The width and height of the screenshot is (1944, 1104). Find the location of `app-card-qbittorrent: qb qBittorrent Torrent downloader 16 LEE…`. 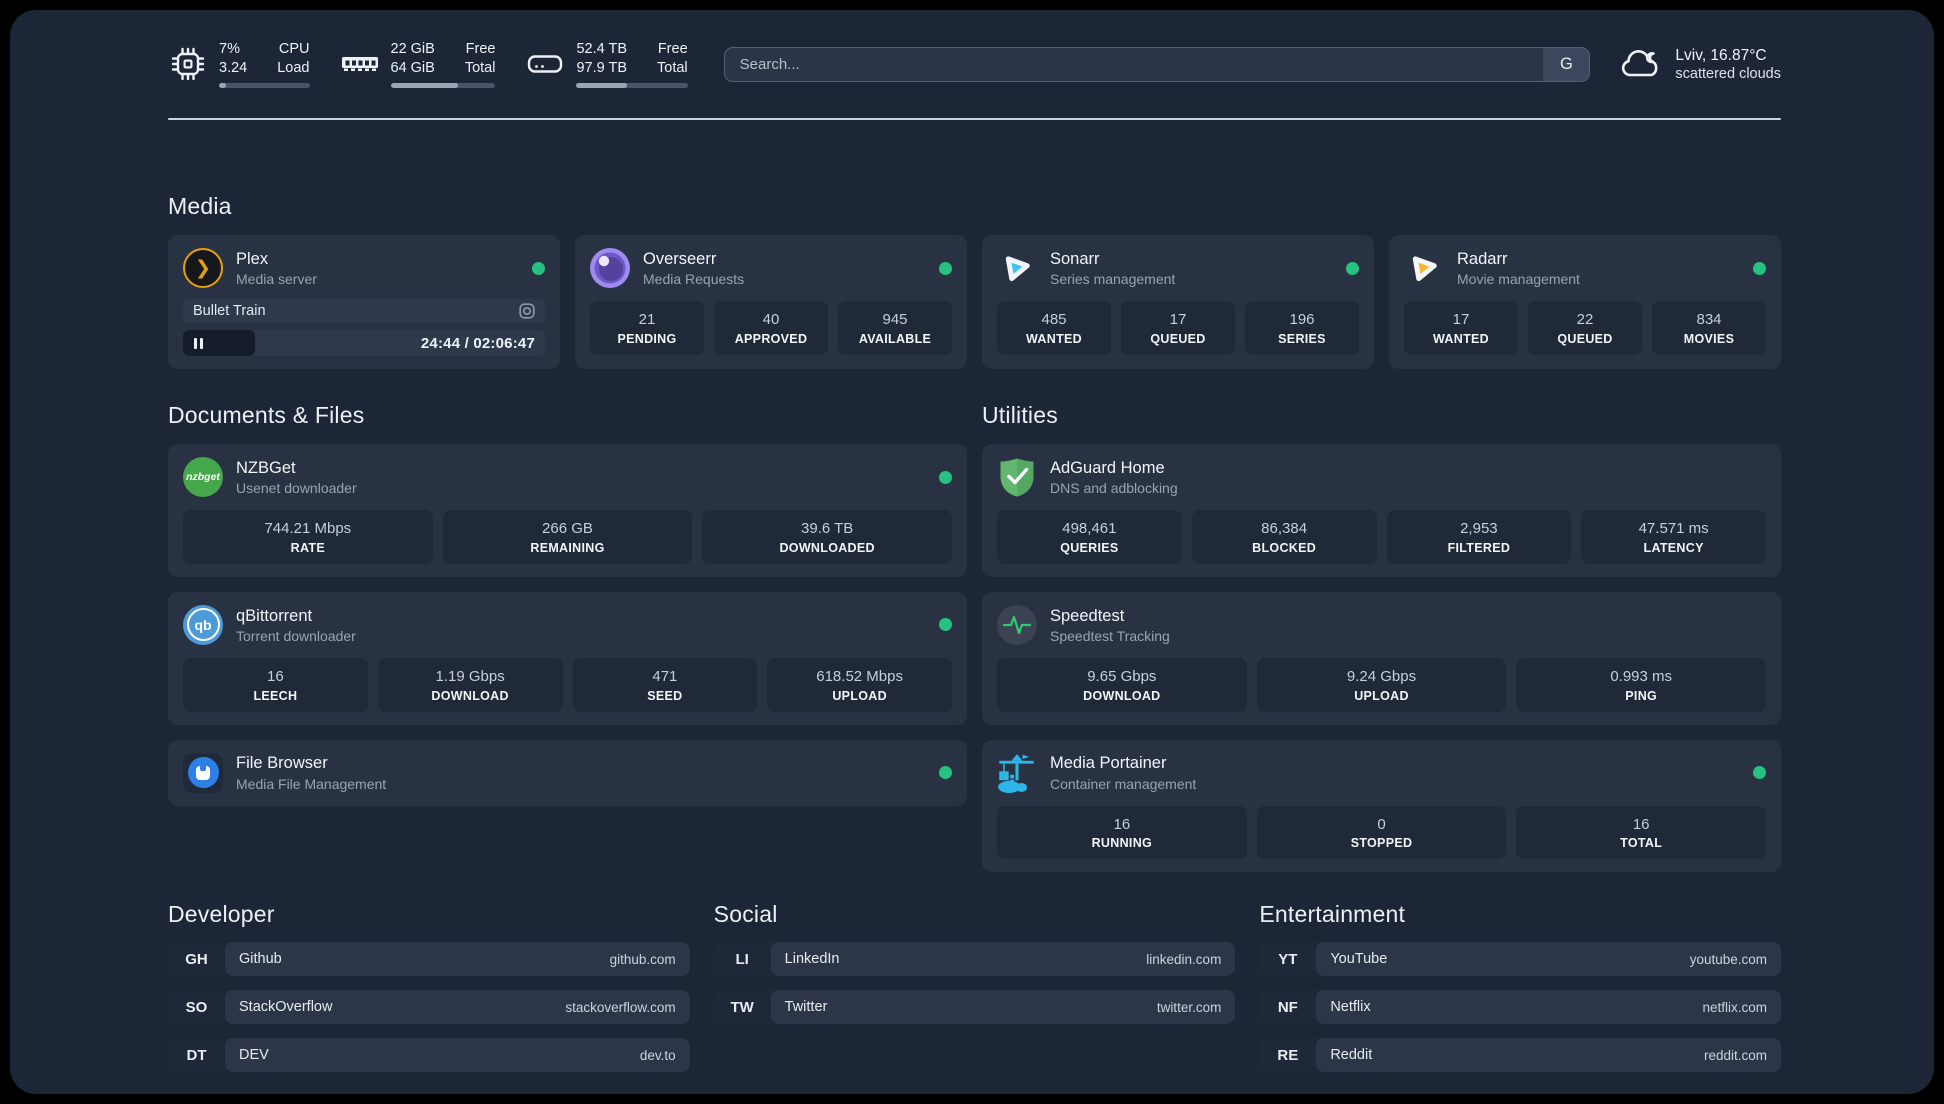

app-card-qbittorrent: qb qBittorrent Torrent downloader 16 LEE… is located at coordinates (567, 658).